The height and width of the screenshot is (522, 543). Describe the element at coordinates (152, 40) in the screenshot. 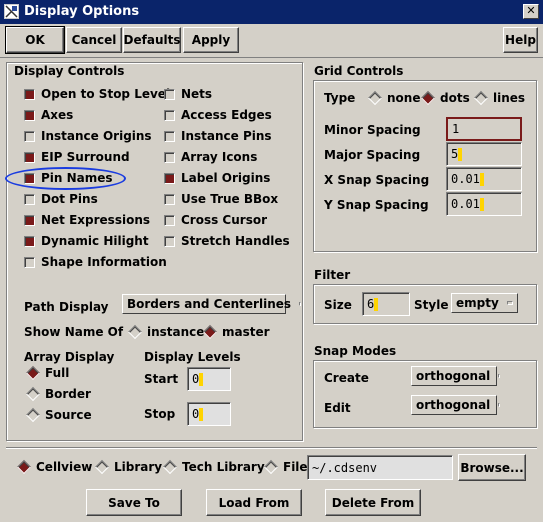

I see `defaults-button: Defaults` at that location.